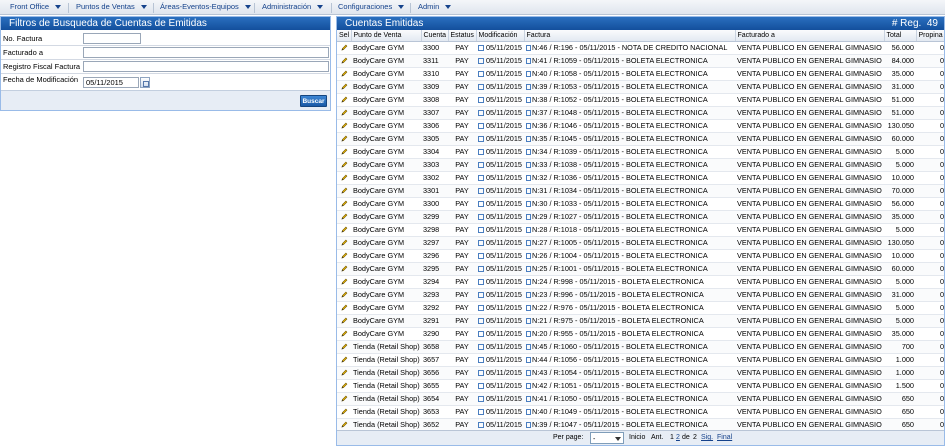 The image size is (945, 446). What do you see at coordinates (678, 437) in the screenshot?
I see `pager-page-2: 2` at bounding box center [678, 437].